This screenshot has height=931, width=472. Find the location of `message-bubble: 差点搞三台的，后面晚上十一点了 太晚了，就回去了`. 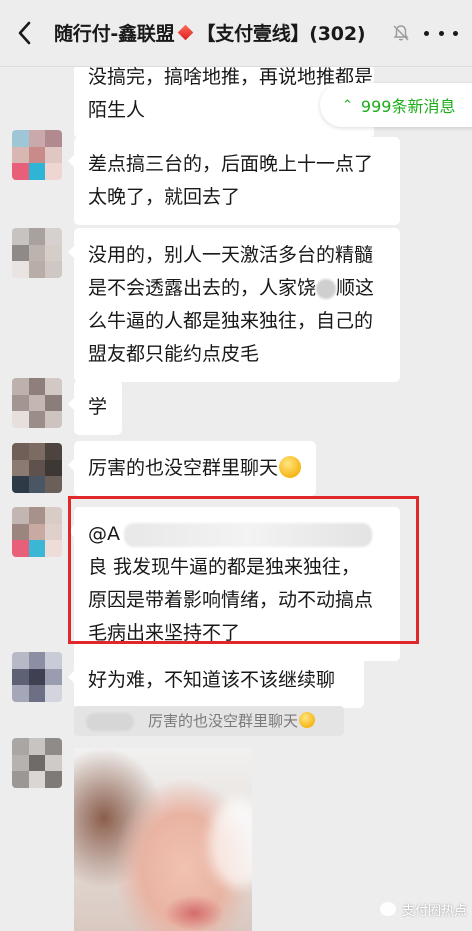

message-bubble: 差点搞三台的，后面晚上十一点了 太晚了，就回去了 is located at coordinates (234, 181).